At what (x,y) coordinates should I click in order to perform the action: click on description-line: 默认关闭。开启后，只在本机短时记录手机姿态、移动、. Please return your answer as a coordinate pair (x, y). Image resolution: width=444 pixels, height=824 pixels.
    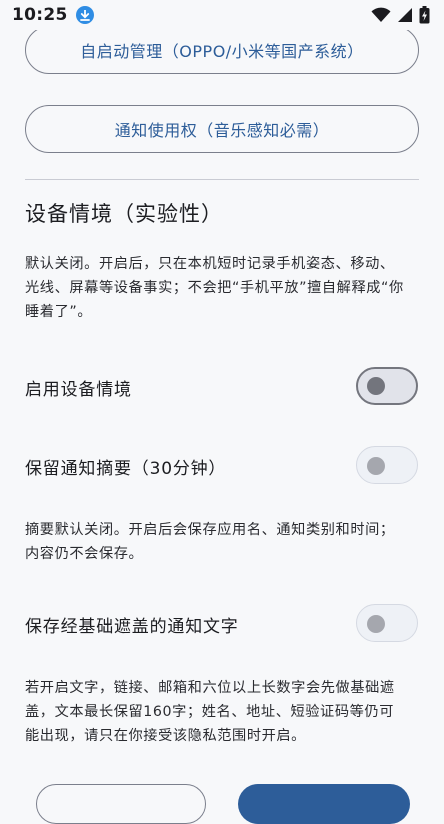
    Looking at the image, I should click on (210, 264).